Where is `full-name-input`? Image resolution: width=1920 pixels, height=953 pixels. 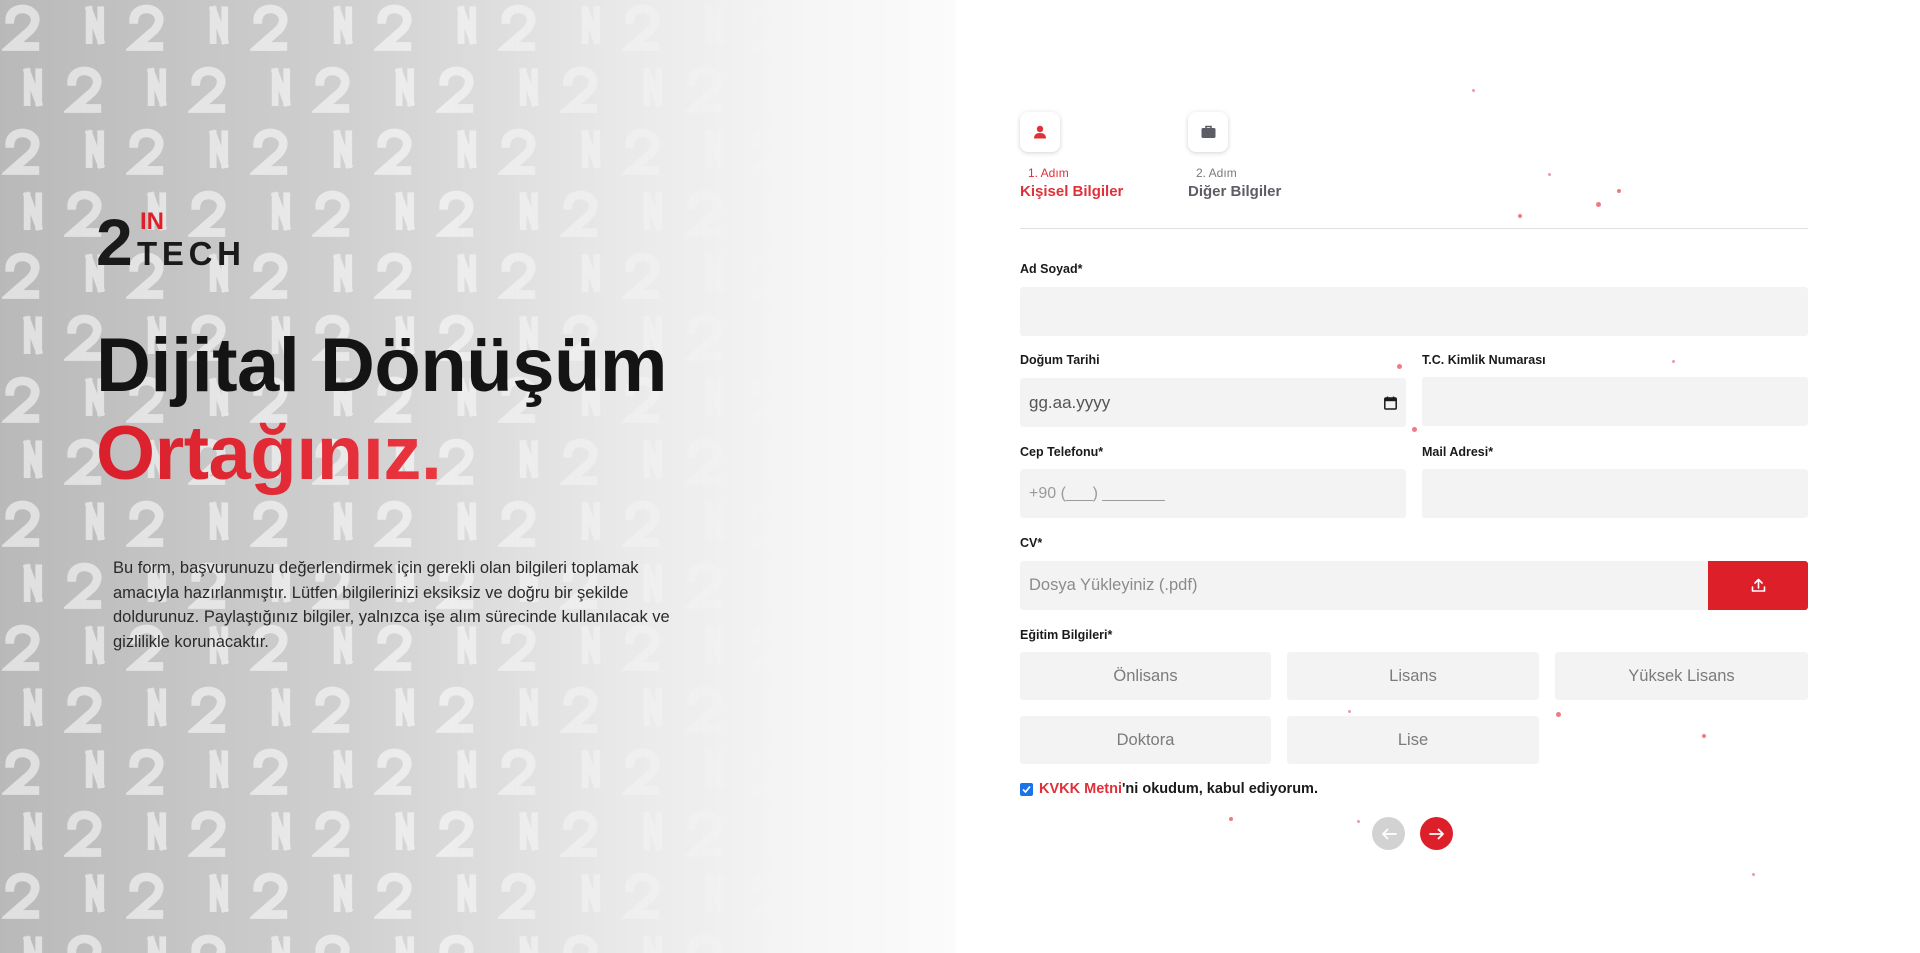 full-name-input is located at coordinates (1414, 311).